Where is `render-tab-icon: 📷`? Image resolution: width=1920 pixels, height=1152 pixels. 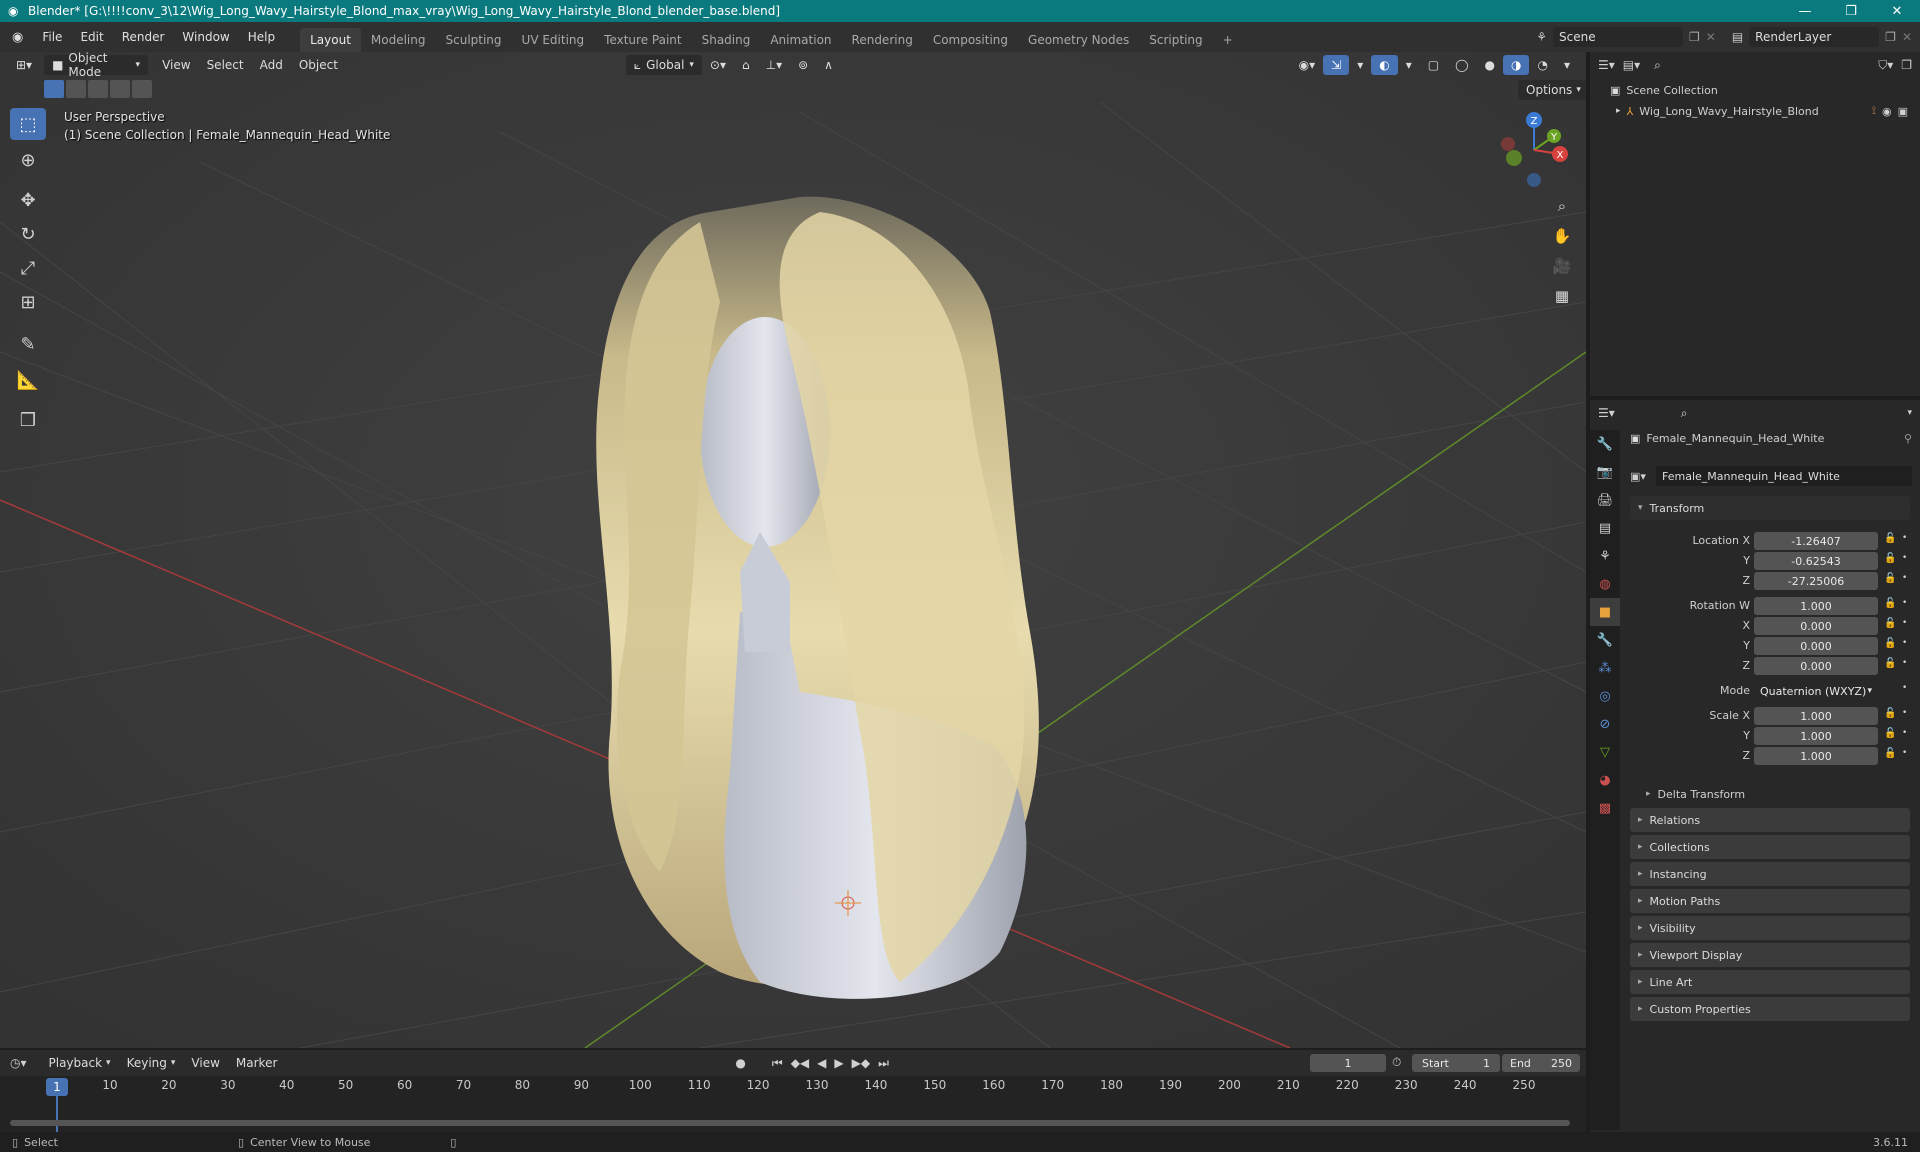
render-tab-icon: 📷 is located at coordinates (1605, 472).